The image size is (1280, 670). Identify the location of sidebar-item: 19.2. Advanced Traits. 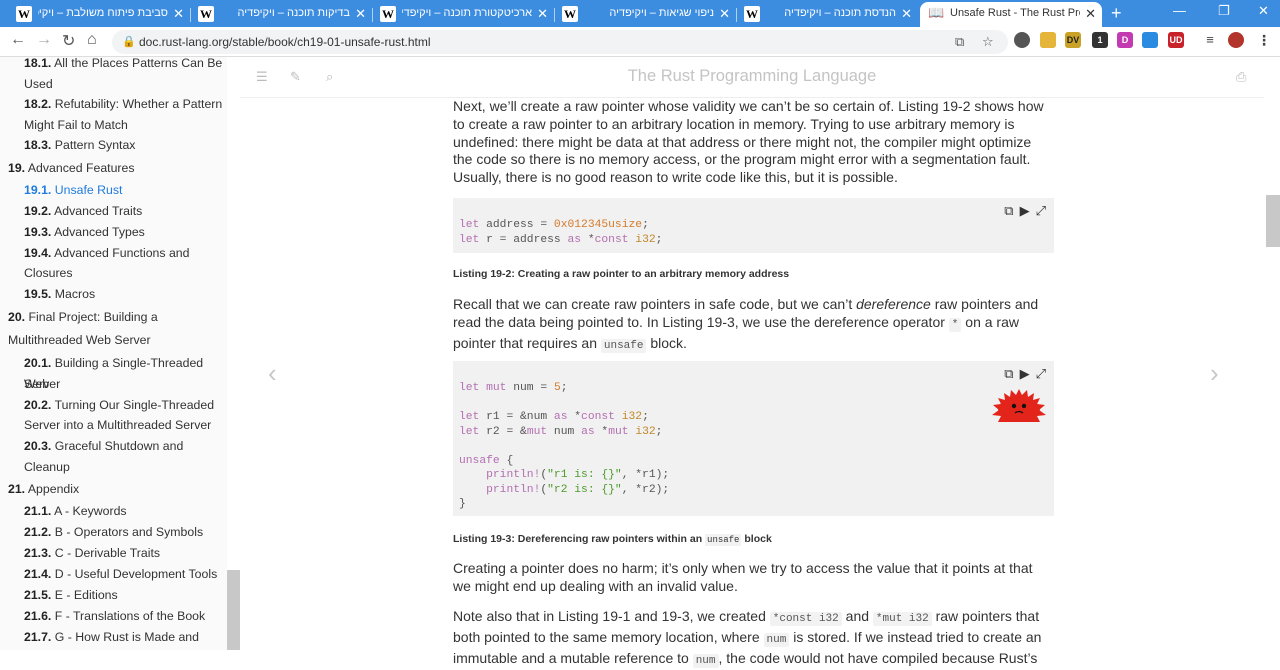
(83, 211).